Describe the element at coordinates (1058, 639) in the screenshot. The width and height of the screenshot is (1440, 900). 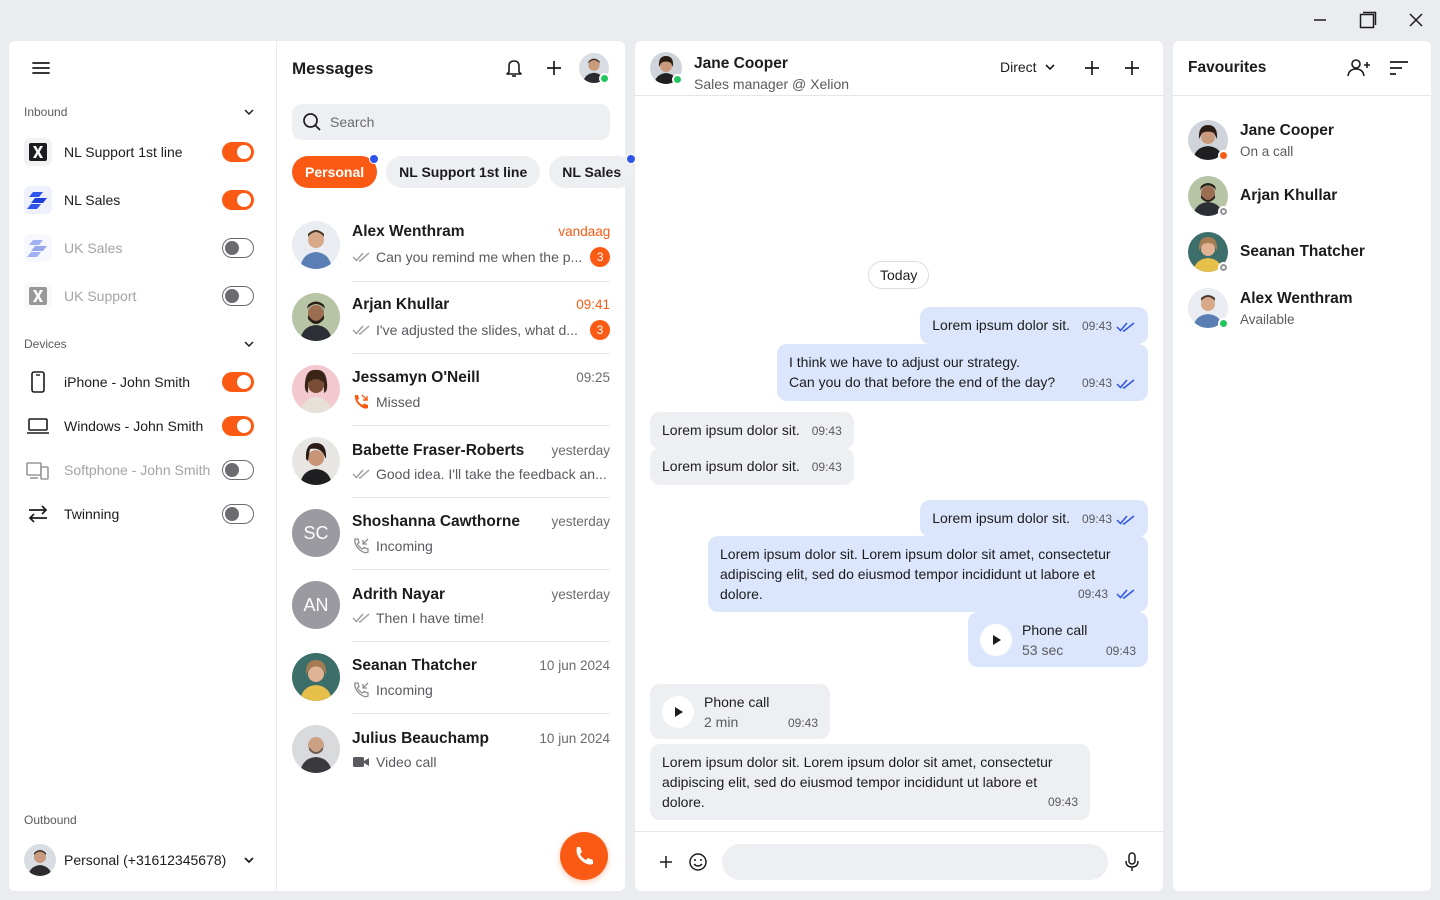
I see `outgoing-call-message: Phone call 53 sec 09:43` at that location.